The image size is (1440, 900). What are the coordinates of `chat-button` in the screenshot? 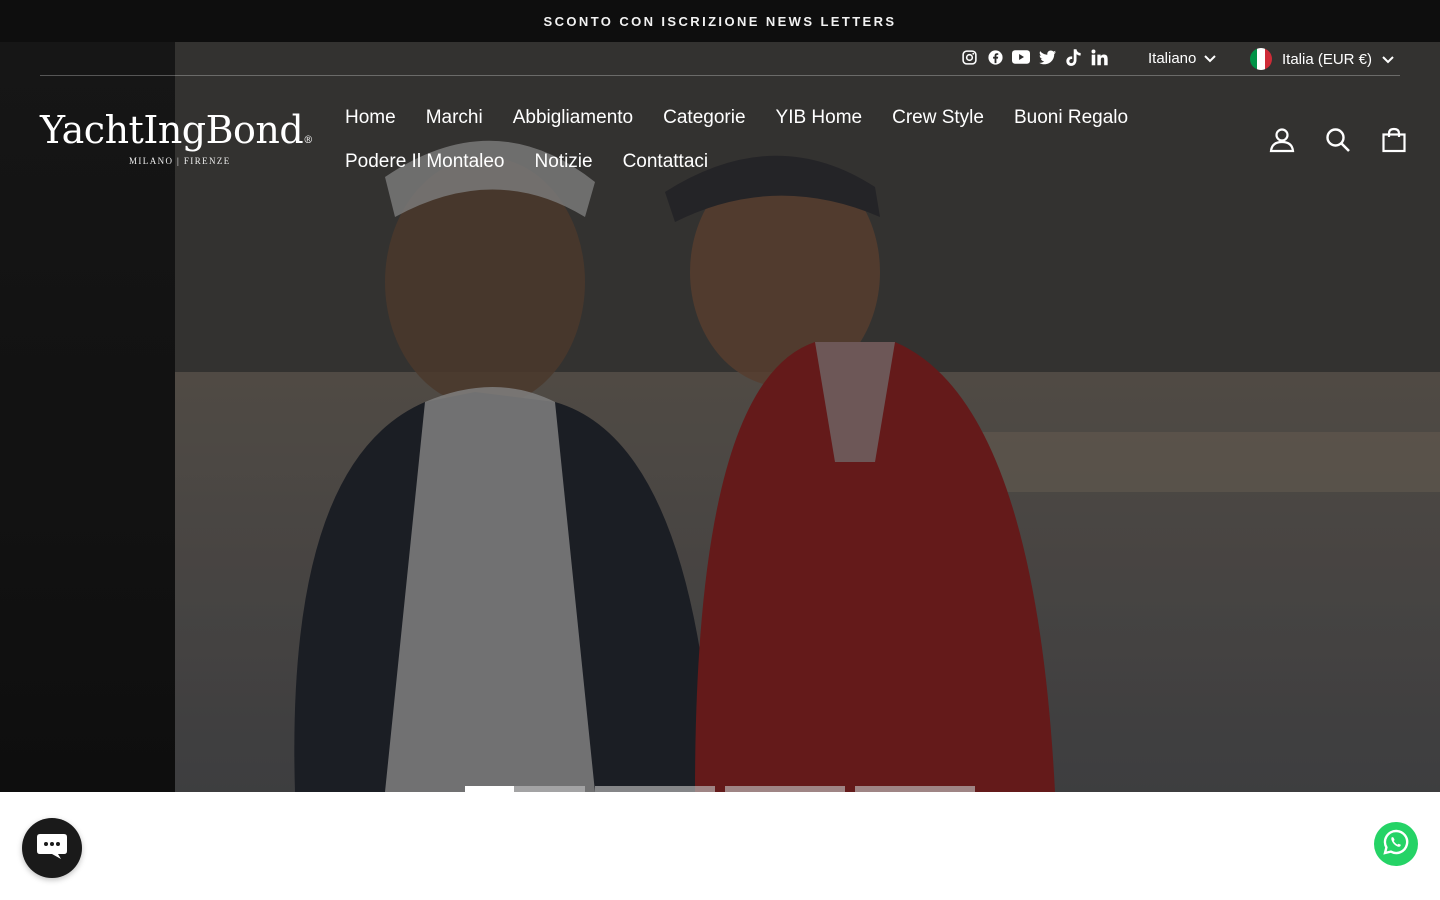 It's located at (52, 848).